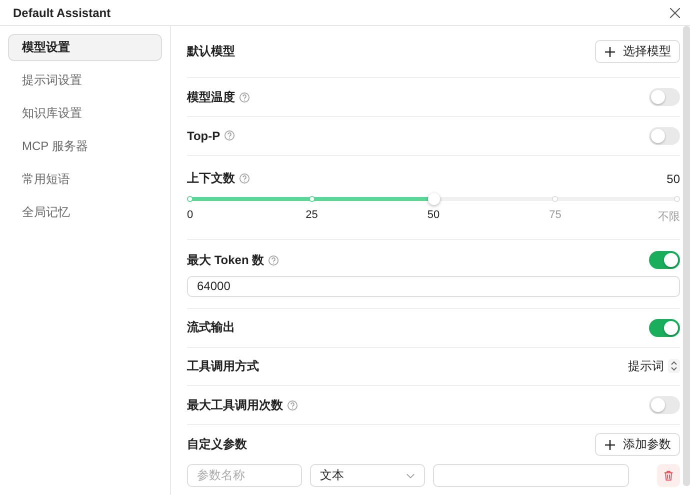 This screenshot has width=690, height=495. Describe the element at coordinates (669, 217) in the screenshot. I see `tick-label: 不限` at that location.